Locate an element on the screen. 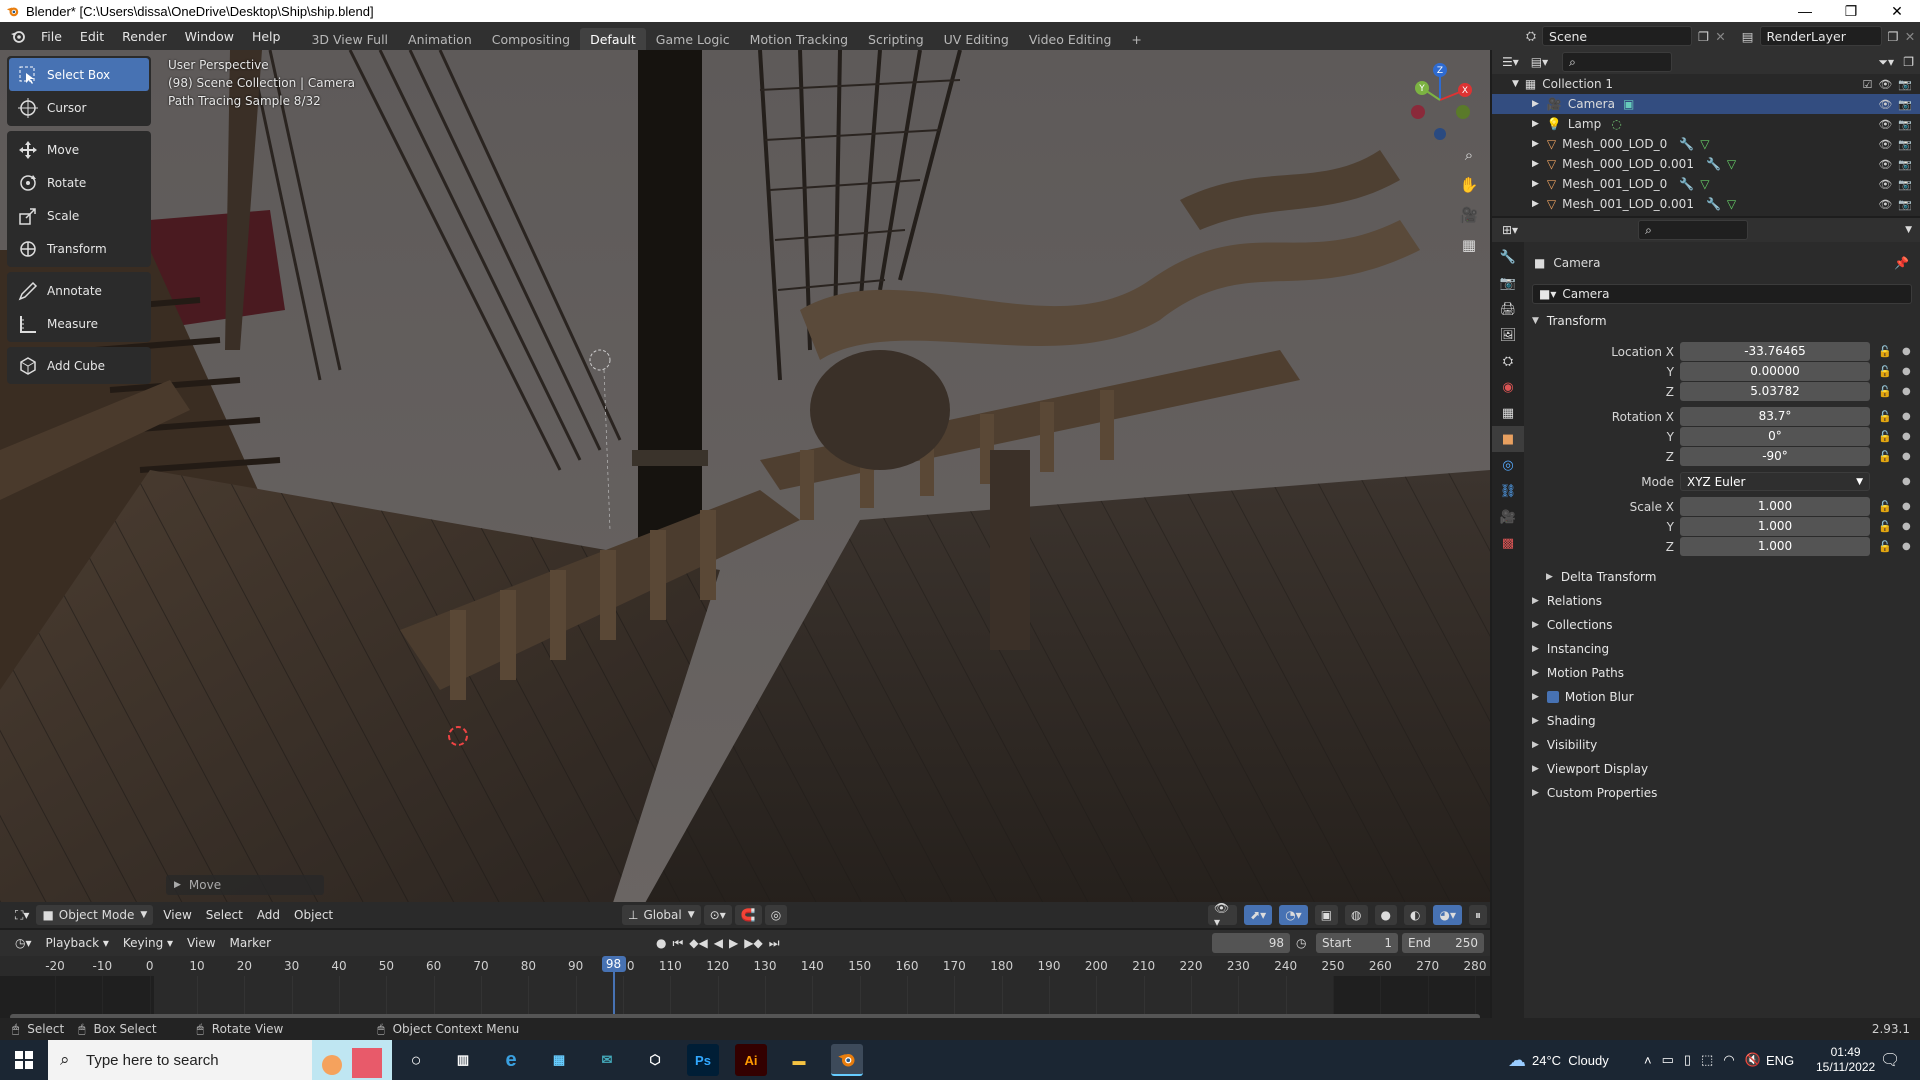 The height and width of the screenshot is (1080, 1920). outliner-item-mesh: ▶ ▽ Mesh_001_LOD_0.001 🔧 ▽ 👁 📷 is located at coordinates (1706, 204).